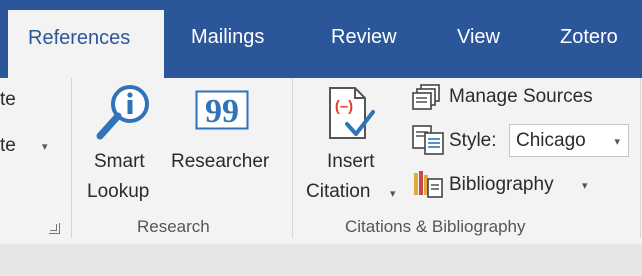  I want to click on citations-group-label: Citations & Bibliography, so click(435, 226).